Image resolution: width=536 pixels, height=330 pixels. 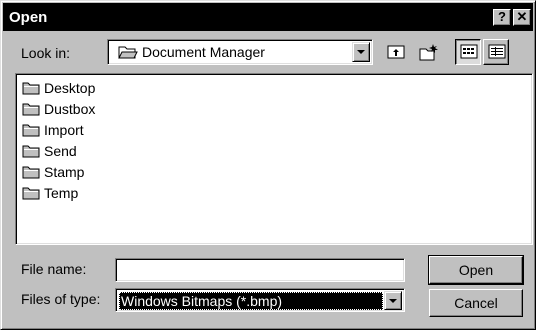 What do you see at coordinates (28, 17) in the screenshot?
I see `window-title: Open` at bounding box center [28, 17].